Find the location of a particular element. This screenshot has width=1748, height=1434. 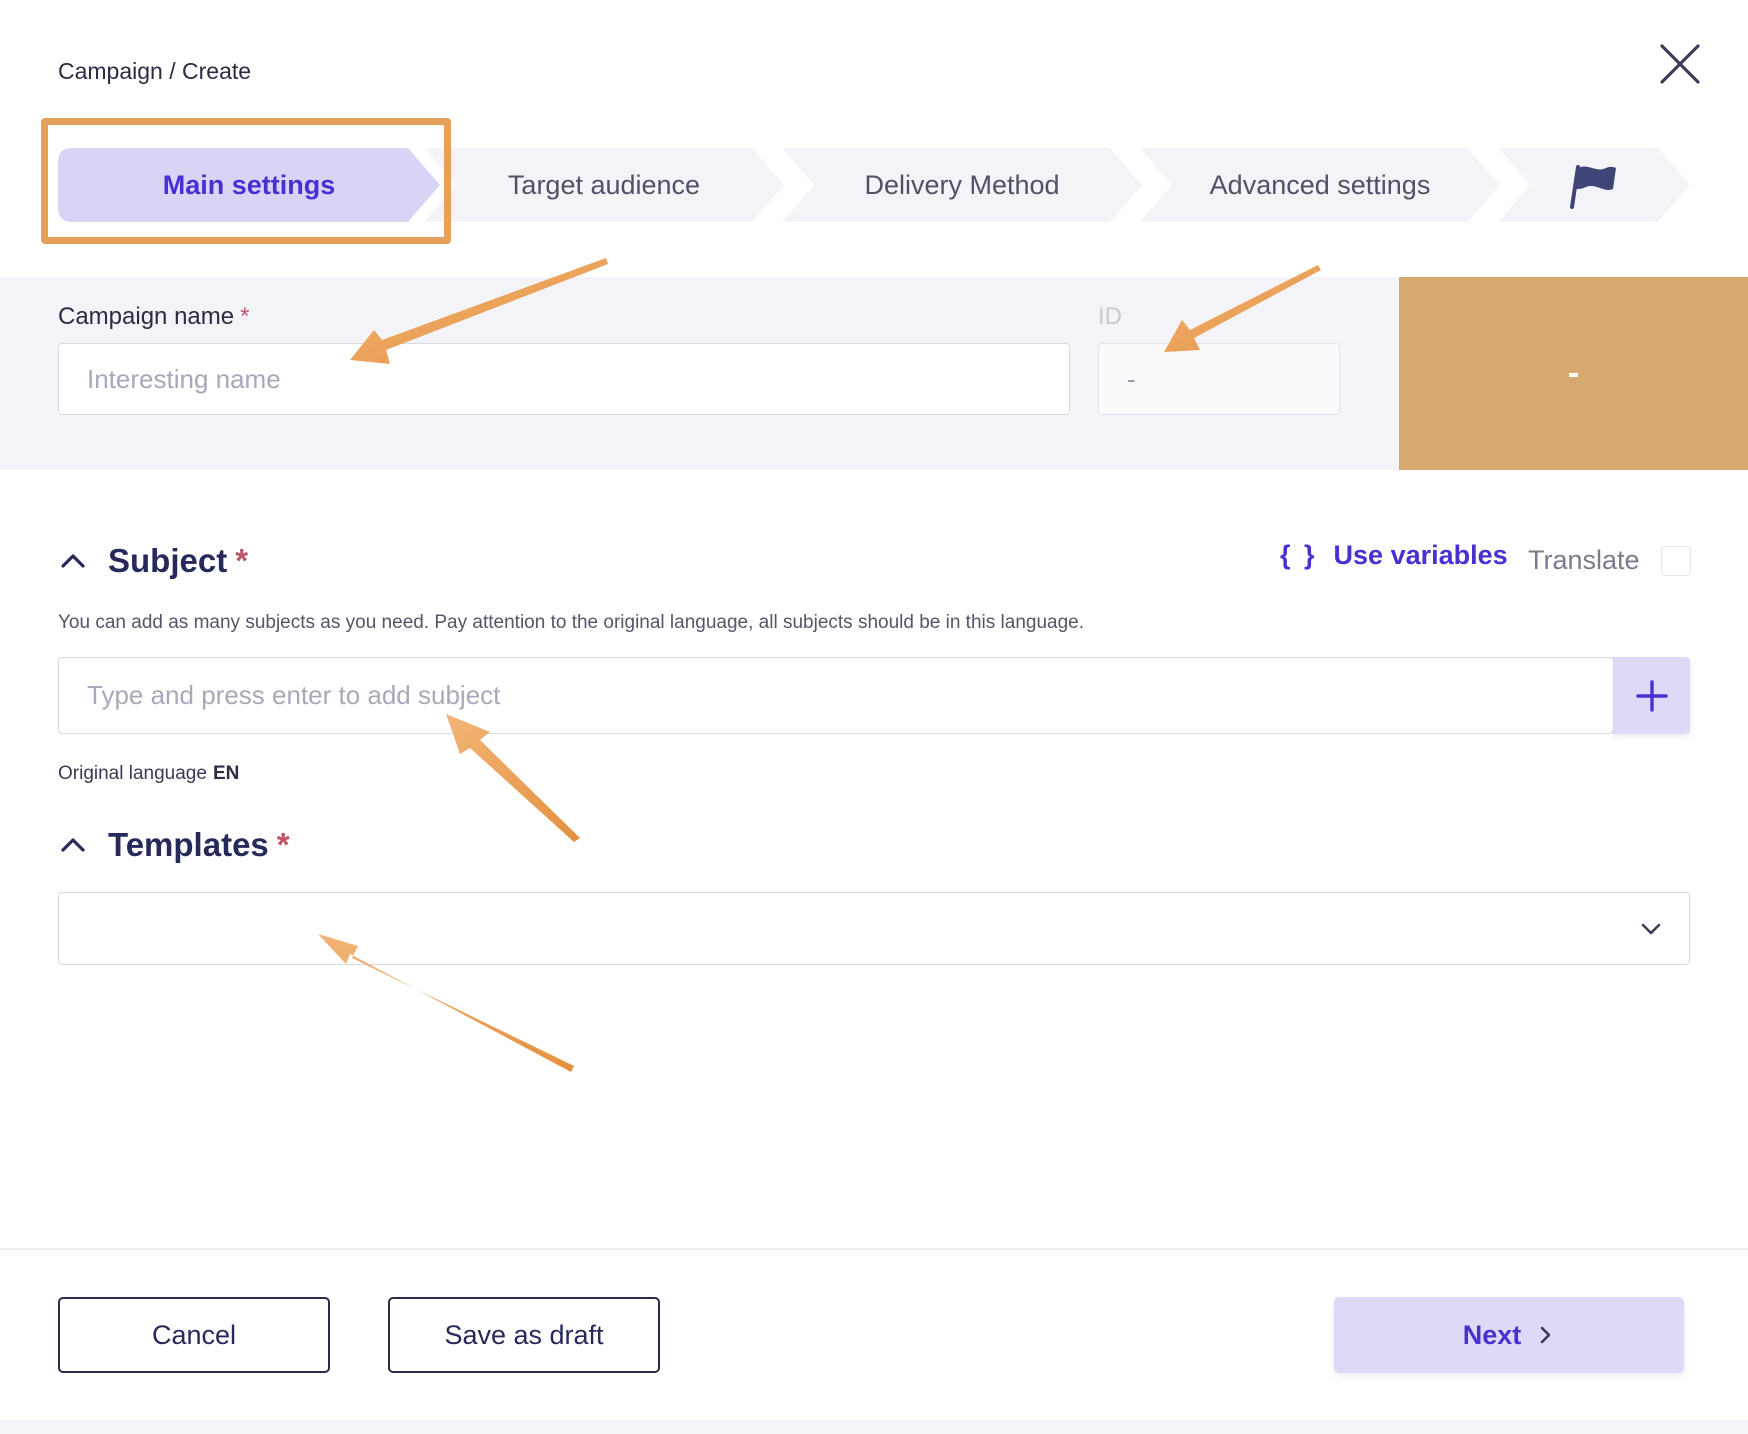

braces-icon: { } is located at coordinates (1299, 555).